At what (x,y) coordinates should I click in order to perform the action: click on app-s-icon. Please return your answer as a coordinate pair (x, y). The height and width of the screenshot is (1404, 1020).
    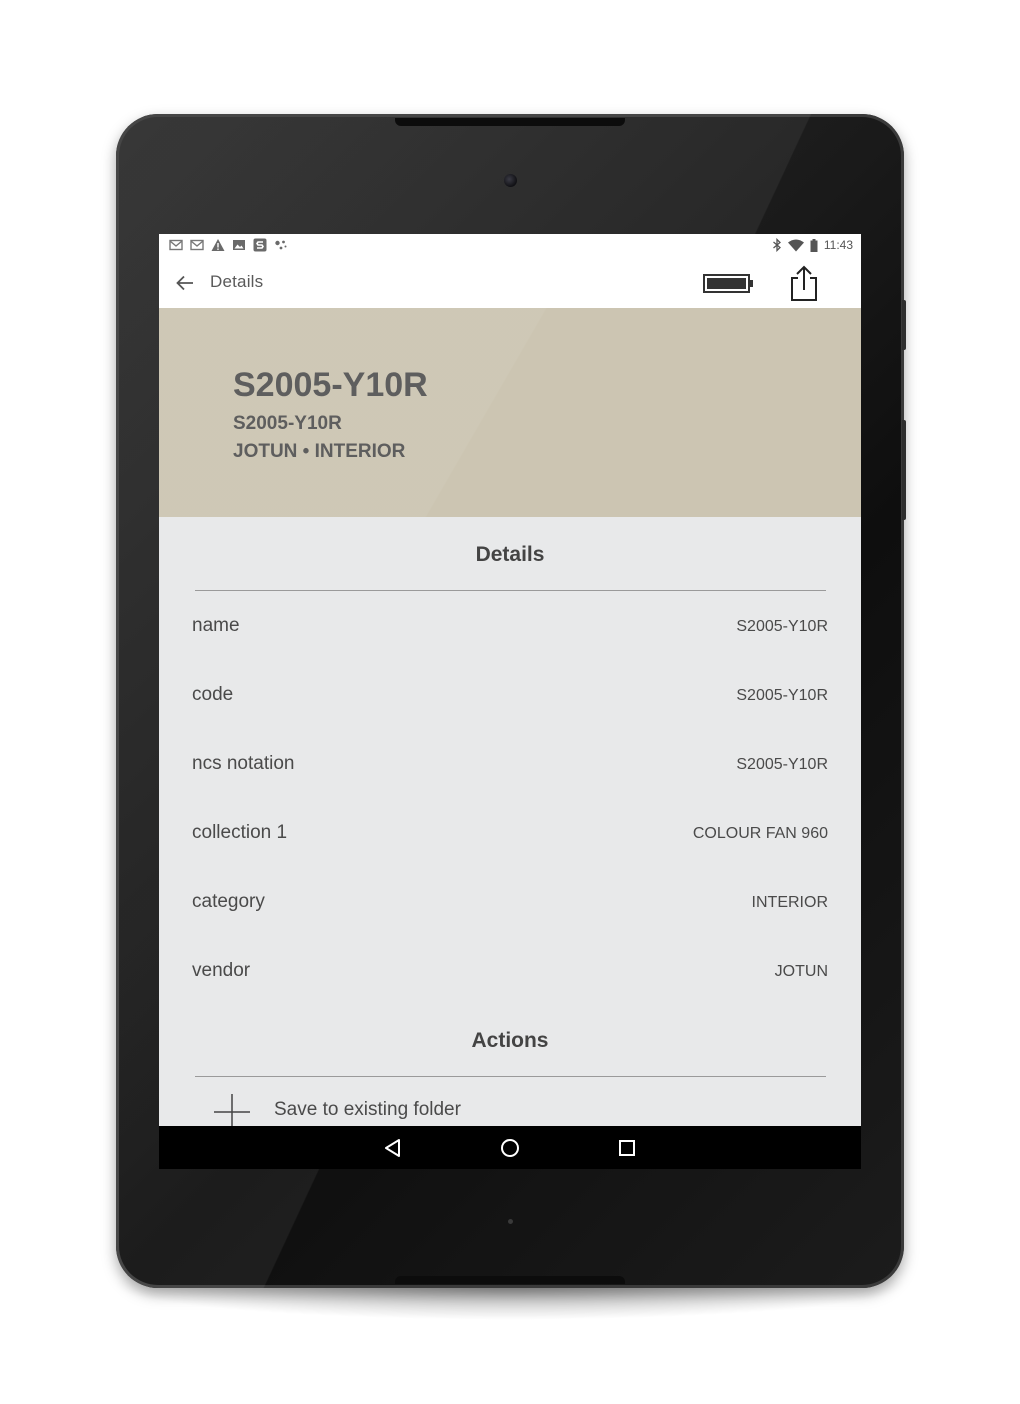
    Looking at the image, I should click on (260, 245).